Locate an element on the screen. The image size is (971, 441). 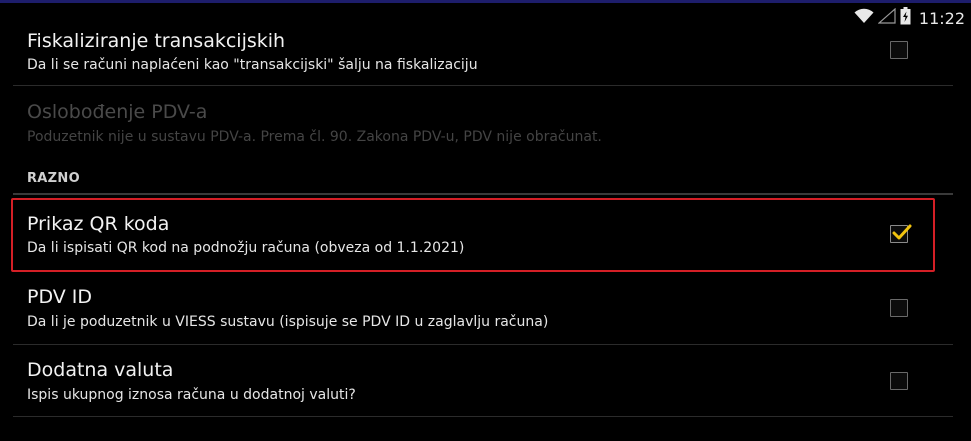
battery-icon is located at coordinates (905, 18).